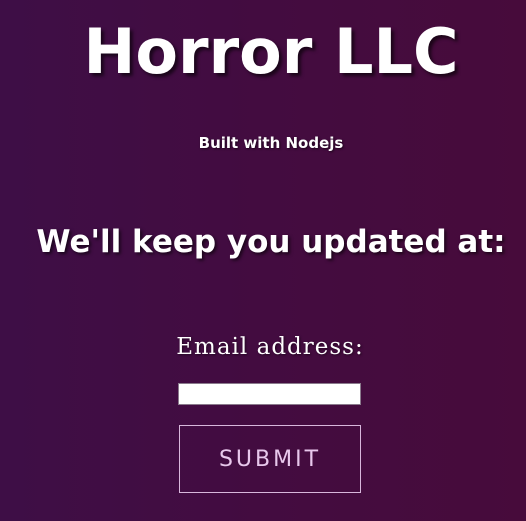 This screenshot has width=526, height=521. I want to click on page-title: Horror LLC, so click(271, 51).